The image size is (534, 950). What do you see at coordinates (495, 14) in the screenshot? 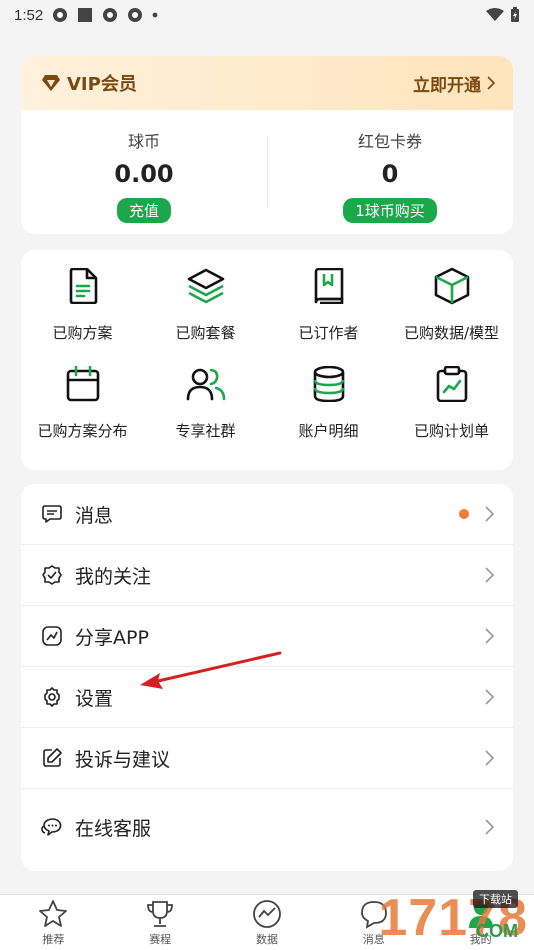
I see `wifi-icon` at bounding box center [495, 14].